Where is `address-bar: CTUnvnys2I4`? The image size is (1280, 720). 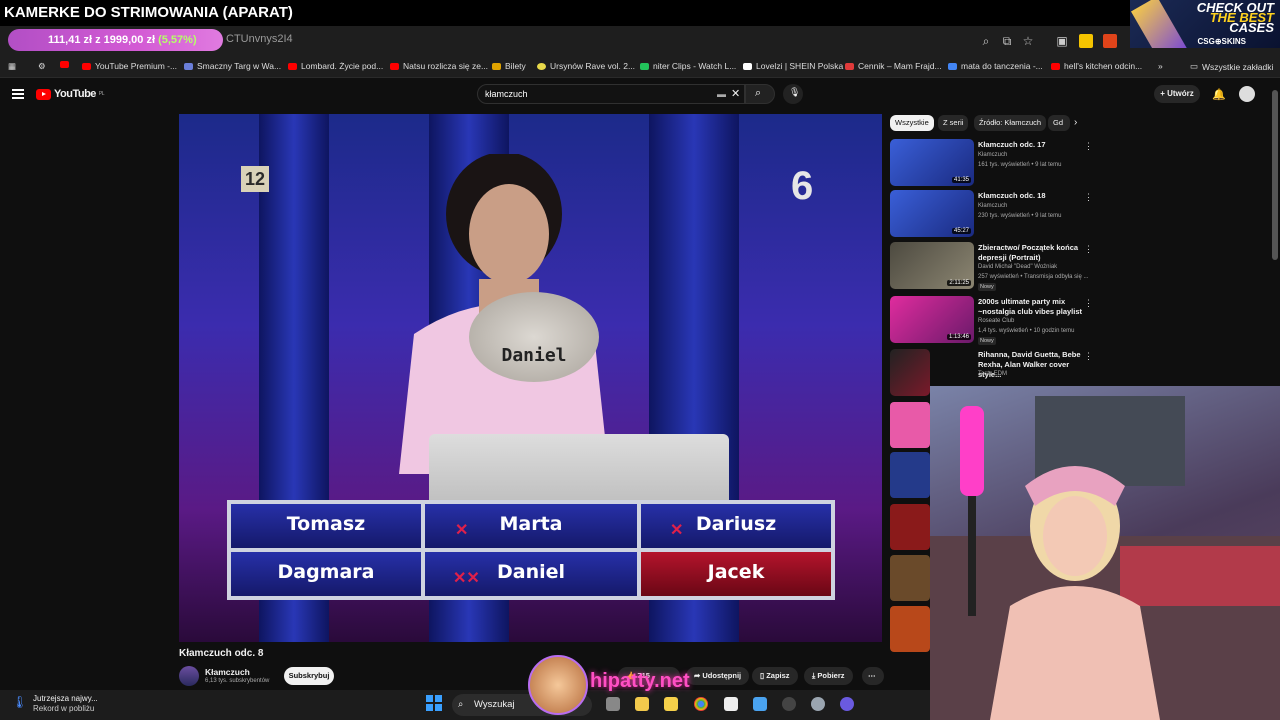 address-bar: CTUnvnys2I4 is located at coordinates (259, 39).